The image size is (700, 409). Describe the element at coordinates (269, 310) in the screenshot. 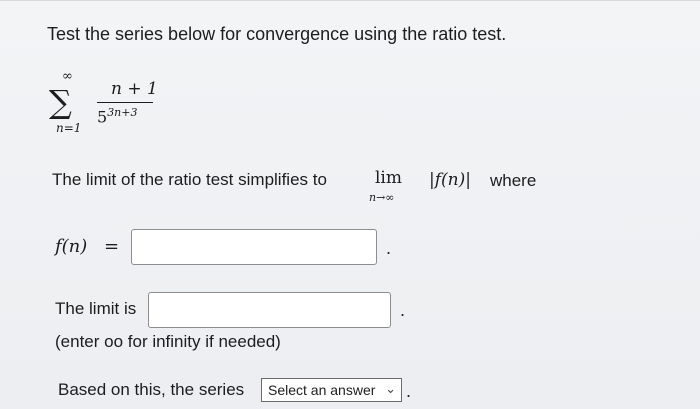

I see `limit-answer-input` at that location.